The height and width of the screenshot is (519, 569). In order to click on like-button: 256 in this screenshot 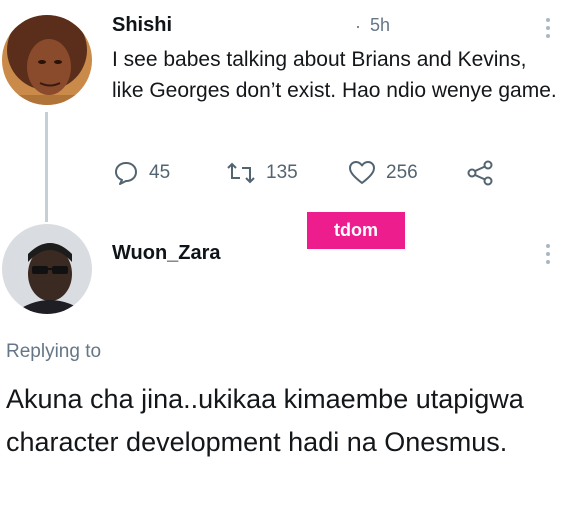, I will do `click(383, 173)`.